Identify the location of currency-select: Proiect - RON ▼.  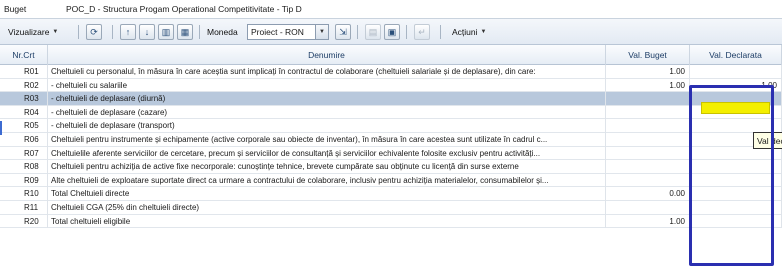
(288, 32).